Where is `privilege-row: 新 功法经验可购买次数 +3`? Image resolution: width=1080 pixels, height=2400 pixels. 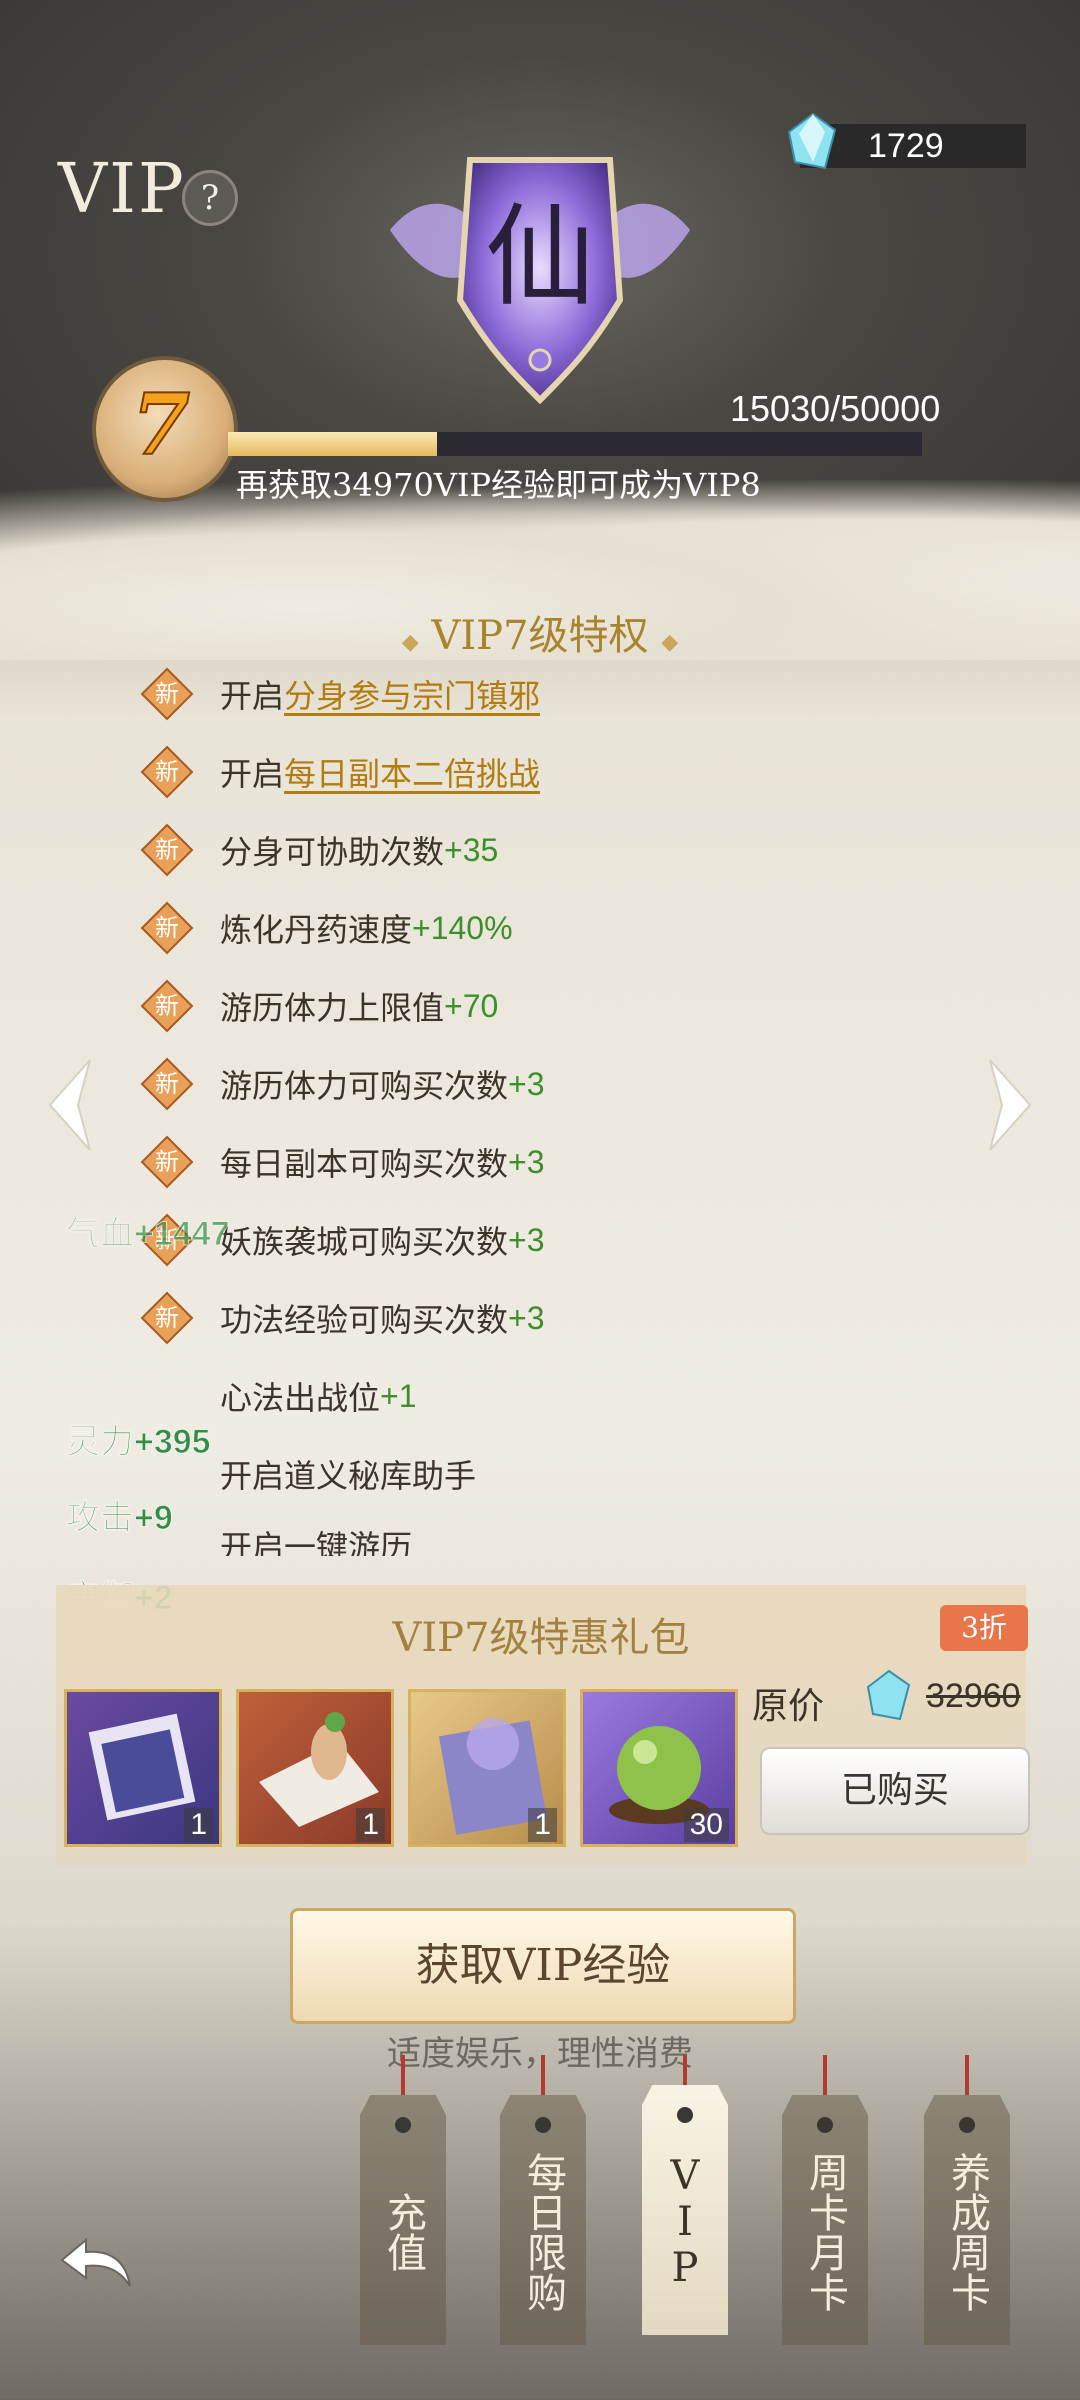 privilege-row: 新 功法经验可购买次数 +3 is located at coordinates (342, 1318).